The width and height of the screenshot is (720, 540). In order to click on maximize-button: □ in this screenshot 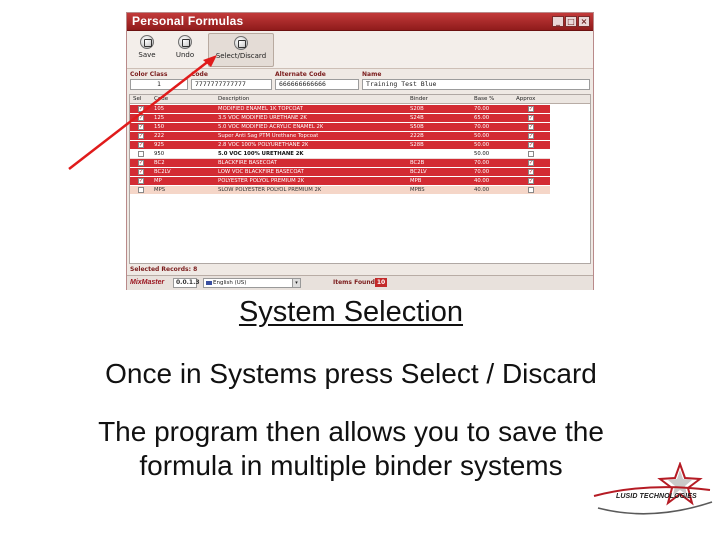, I will do `click(571, 21)`.